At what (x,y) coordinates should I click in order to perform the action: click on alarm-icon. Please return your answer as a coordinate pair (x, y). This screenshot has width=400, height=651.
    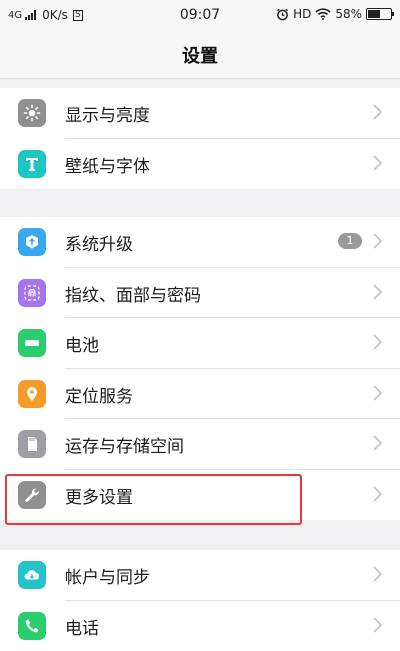
    Looking at the image, I should click on (282, 14).